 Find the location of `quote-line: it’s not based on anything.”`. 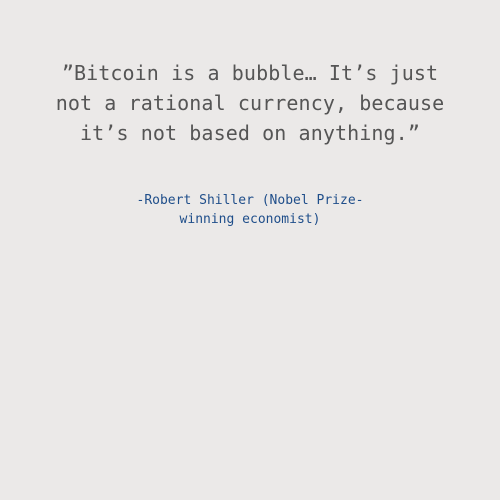

quote-line: it’s not based on anything.” is located at coordinates (250, 133).